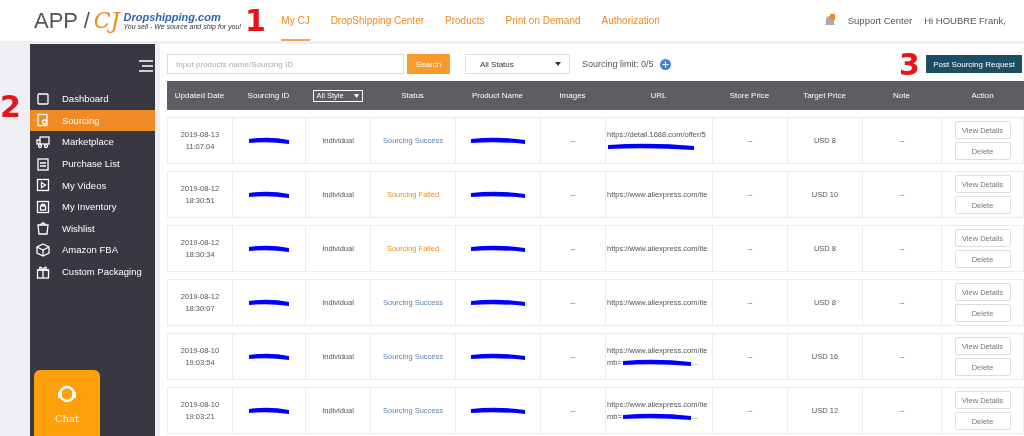 This screenshot has width=1024, height=436. Describe the element at coordinates (43, 98) in the screenshot. I see `dashboard-icon` at that location.